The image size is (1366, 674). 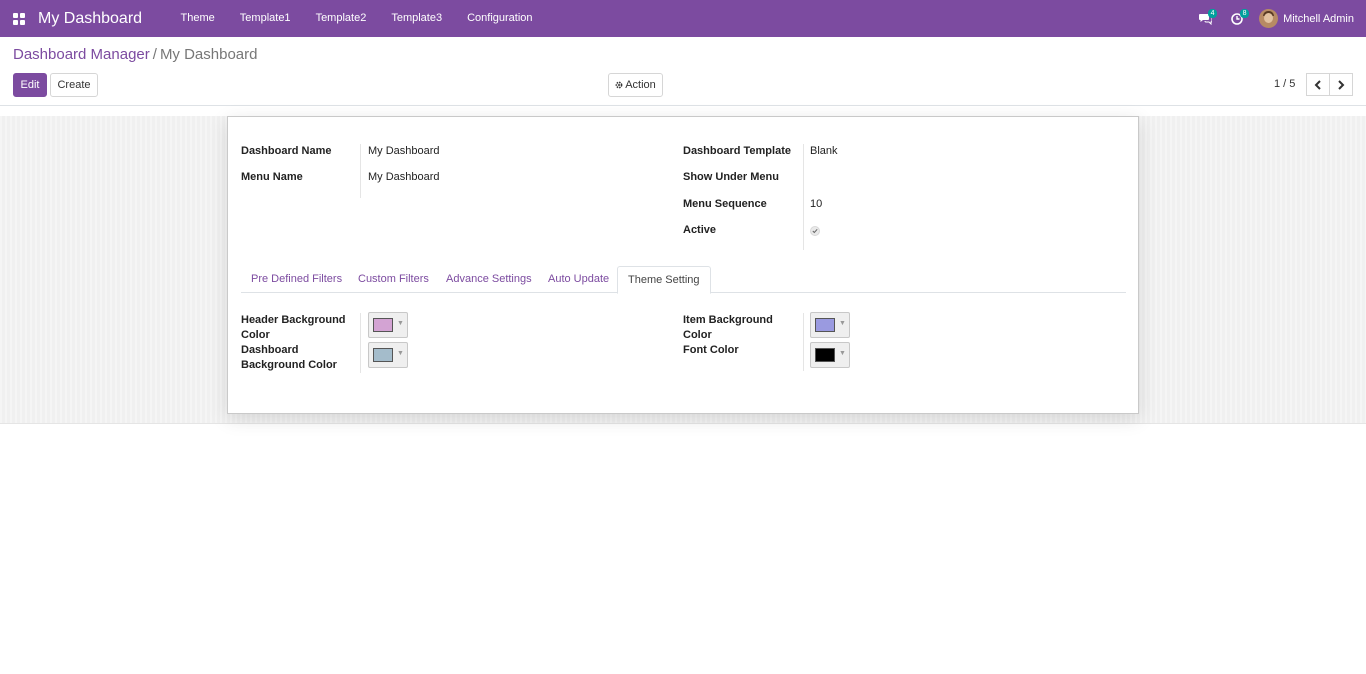 What do you see at coordinates (293, 320) in the screenshot?
I see `header-bg-color-label-line1: Header Background` at bounding box center [293, 320].